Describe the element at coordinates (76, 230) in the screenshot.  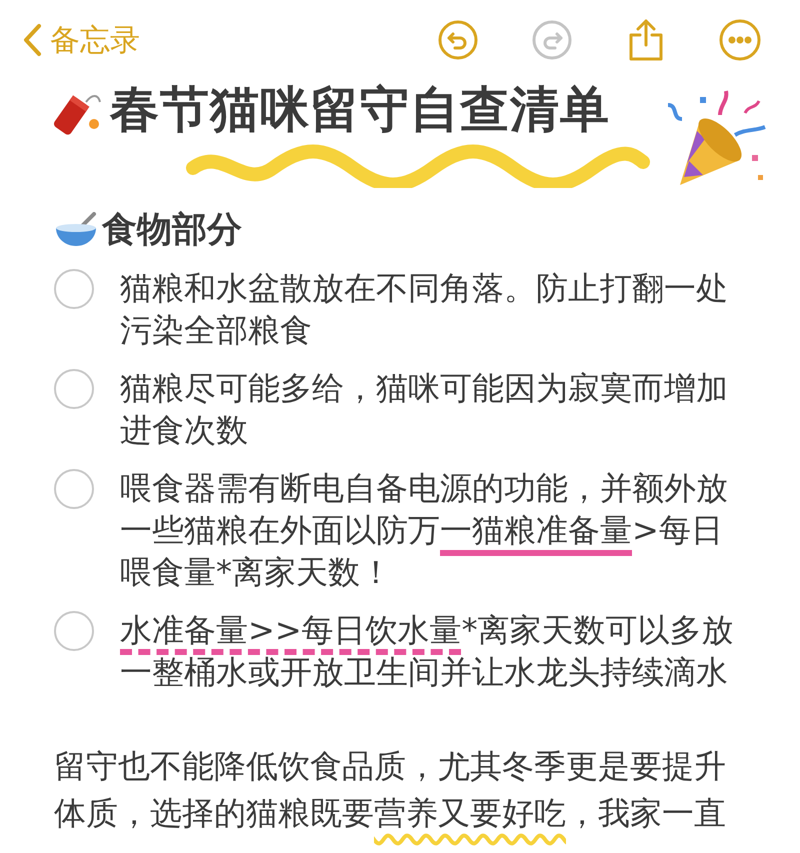
I see `bowl-icon` at that location.